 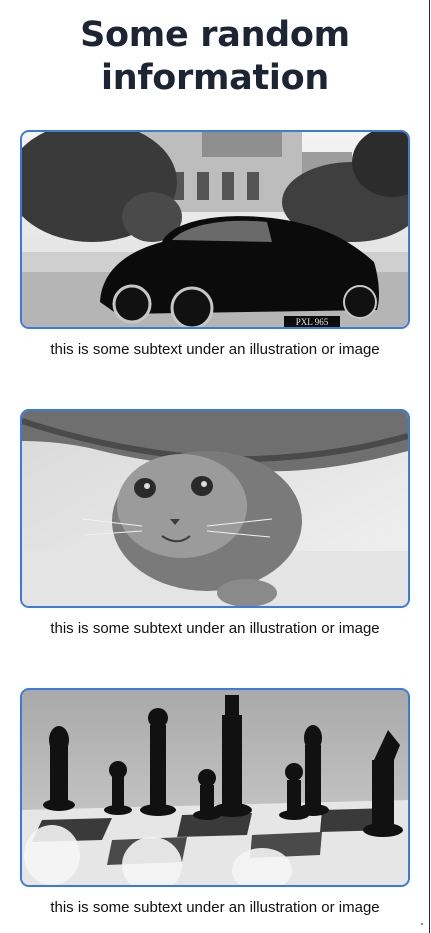 I want to click on page-edge-divider, so click(x=429, y=466).